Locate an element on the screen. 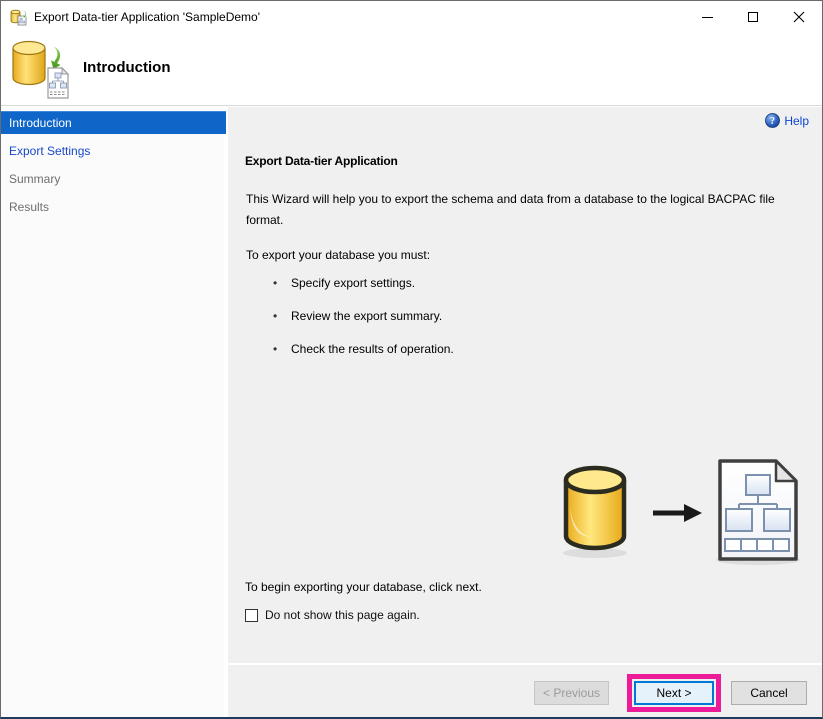 Image resolution: width=823 pixels, height=719 pixels. sidebar-item-results: Results is located at coordinates (113, 207).